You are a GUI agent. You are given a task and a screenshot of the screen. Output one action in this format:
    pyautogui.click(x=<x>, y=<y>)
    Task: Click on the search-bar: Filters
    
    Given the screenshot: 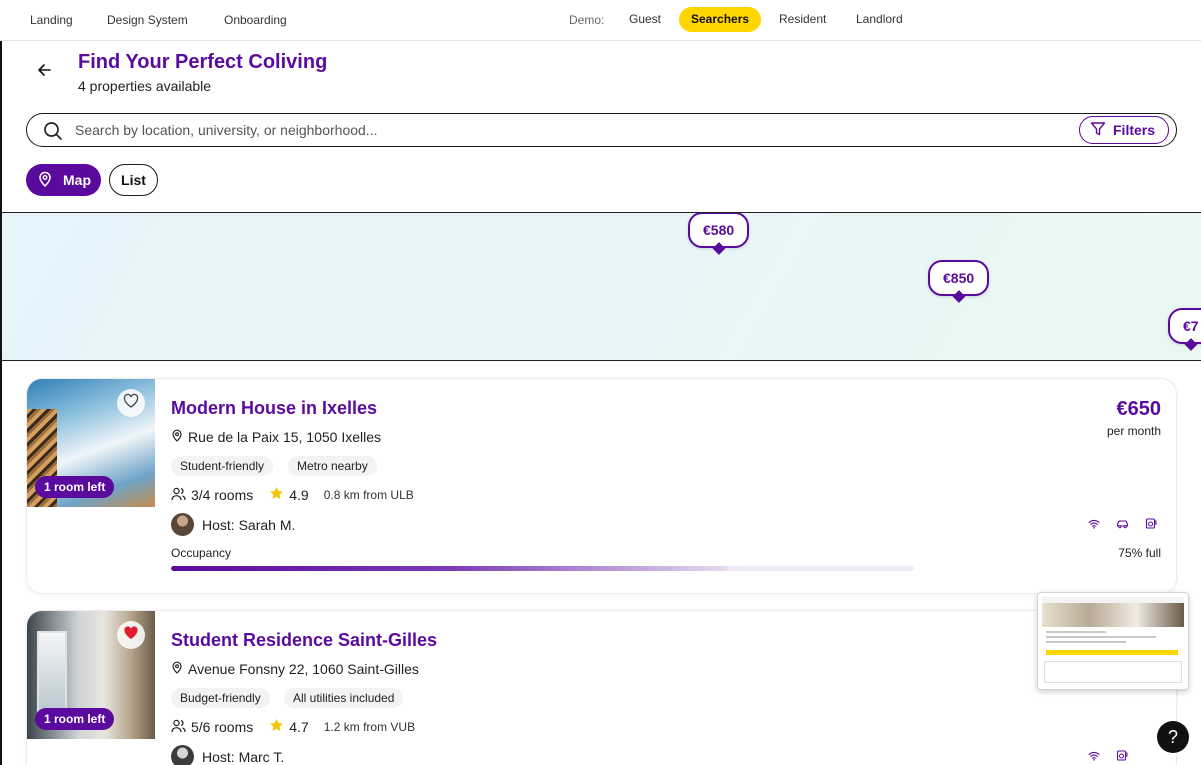 What is the action you would take?
    pyautogui.click(x=601, y=130)
    